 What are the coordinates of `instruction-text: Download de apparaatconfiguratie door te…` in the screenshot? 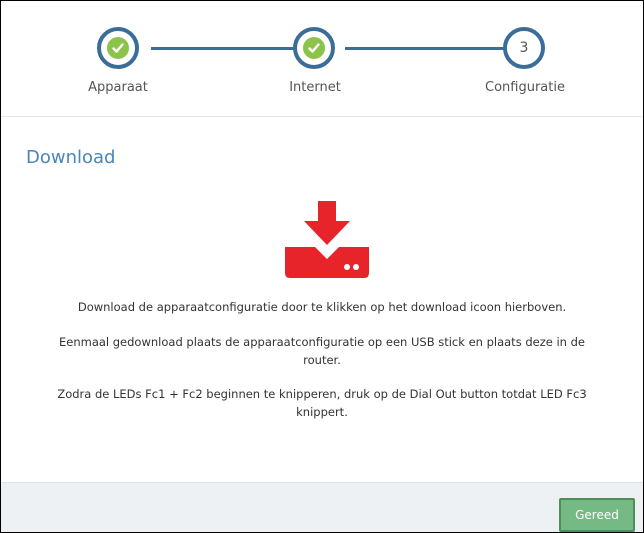 It's located at (322, 307).